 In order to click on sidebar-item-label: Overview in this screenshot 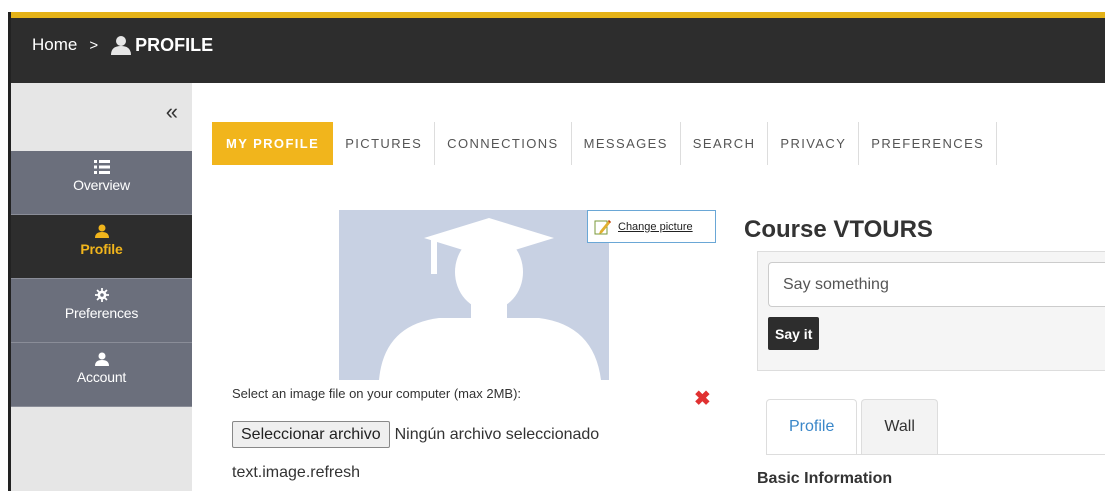, I will do `click(101, 185)`.